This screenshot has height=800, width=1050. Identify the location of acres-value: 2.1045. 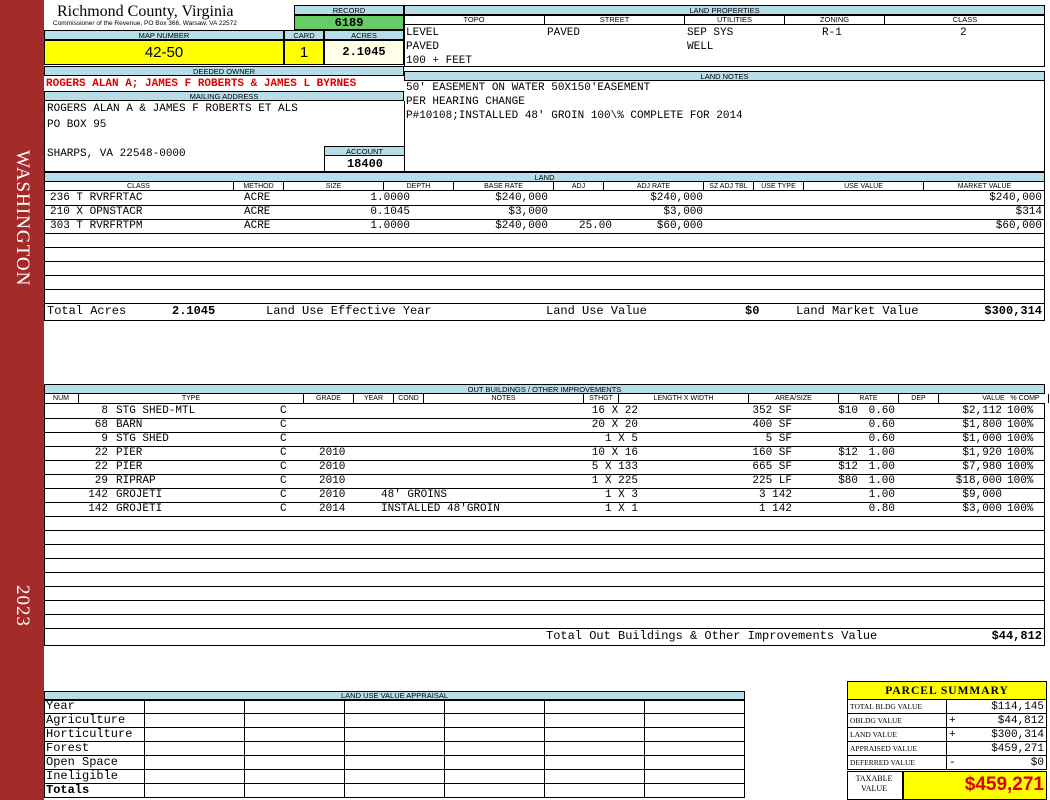
(364, 52).